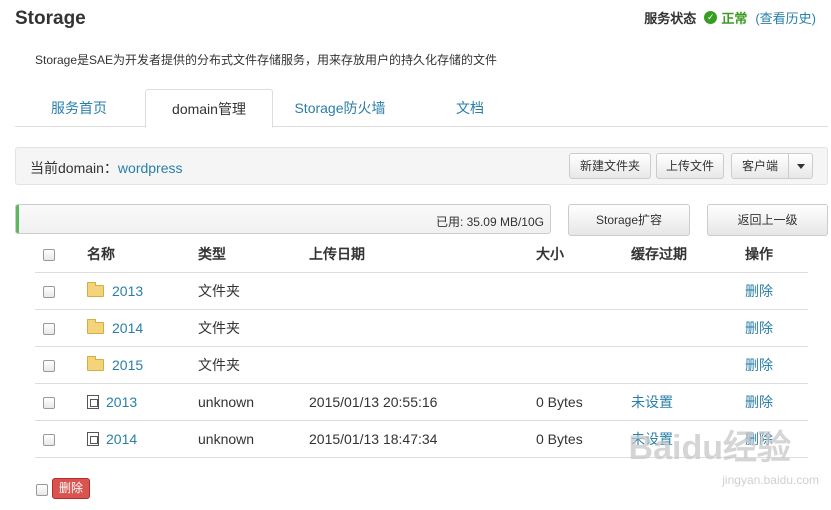 Image resolution: width=831 pixels, height=510 pixels. Describe the element at coordinates (421, 328) in the screenshot. I see `table-row: 2014 文件夹 删除` at that location.